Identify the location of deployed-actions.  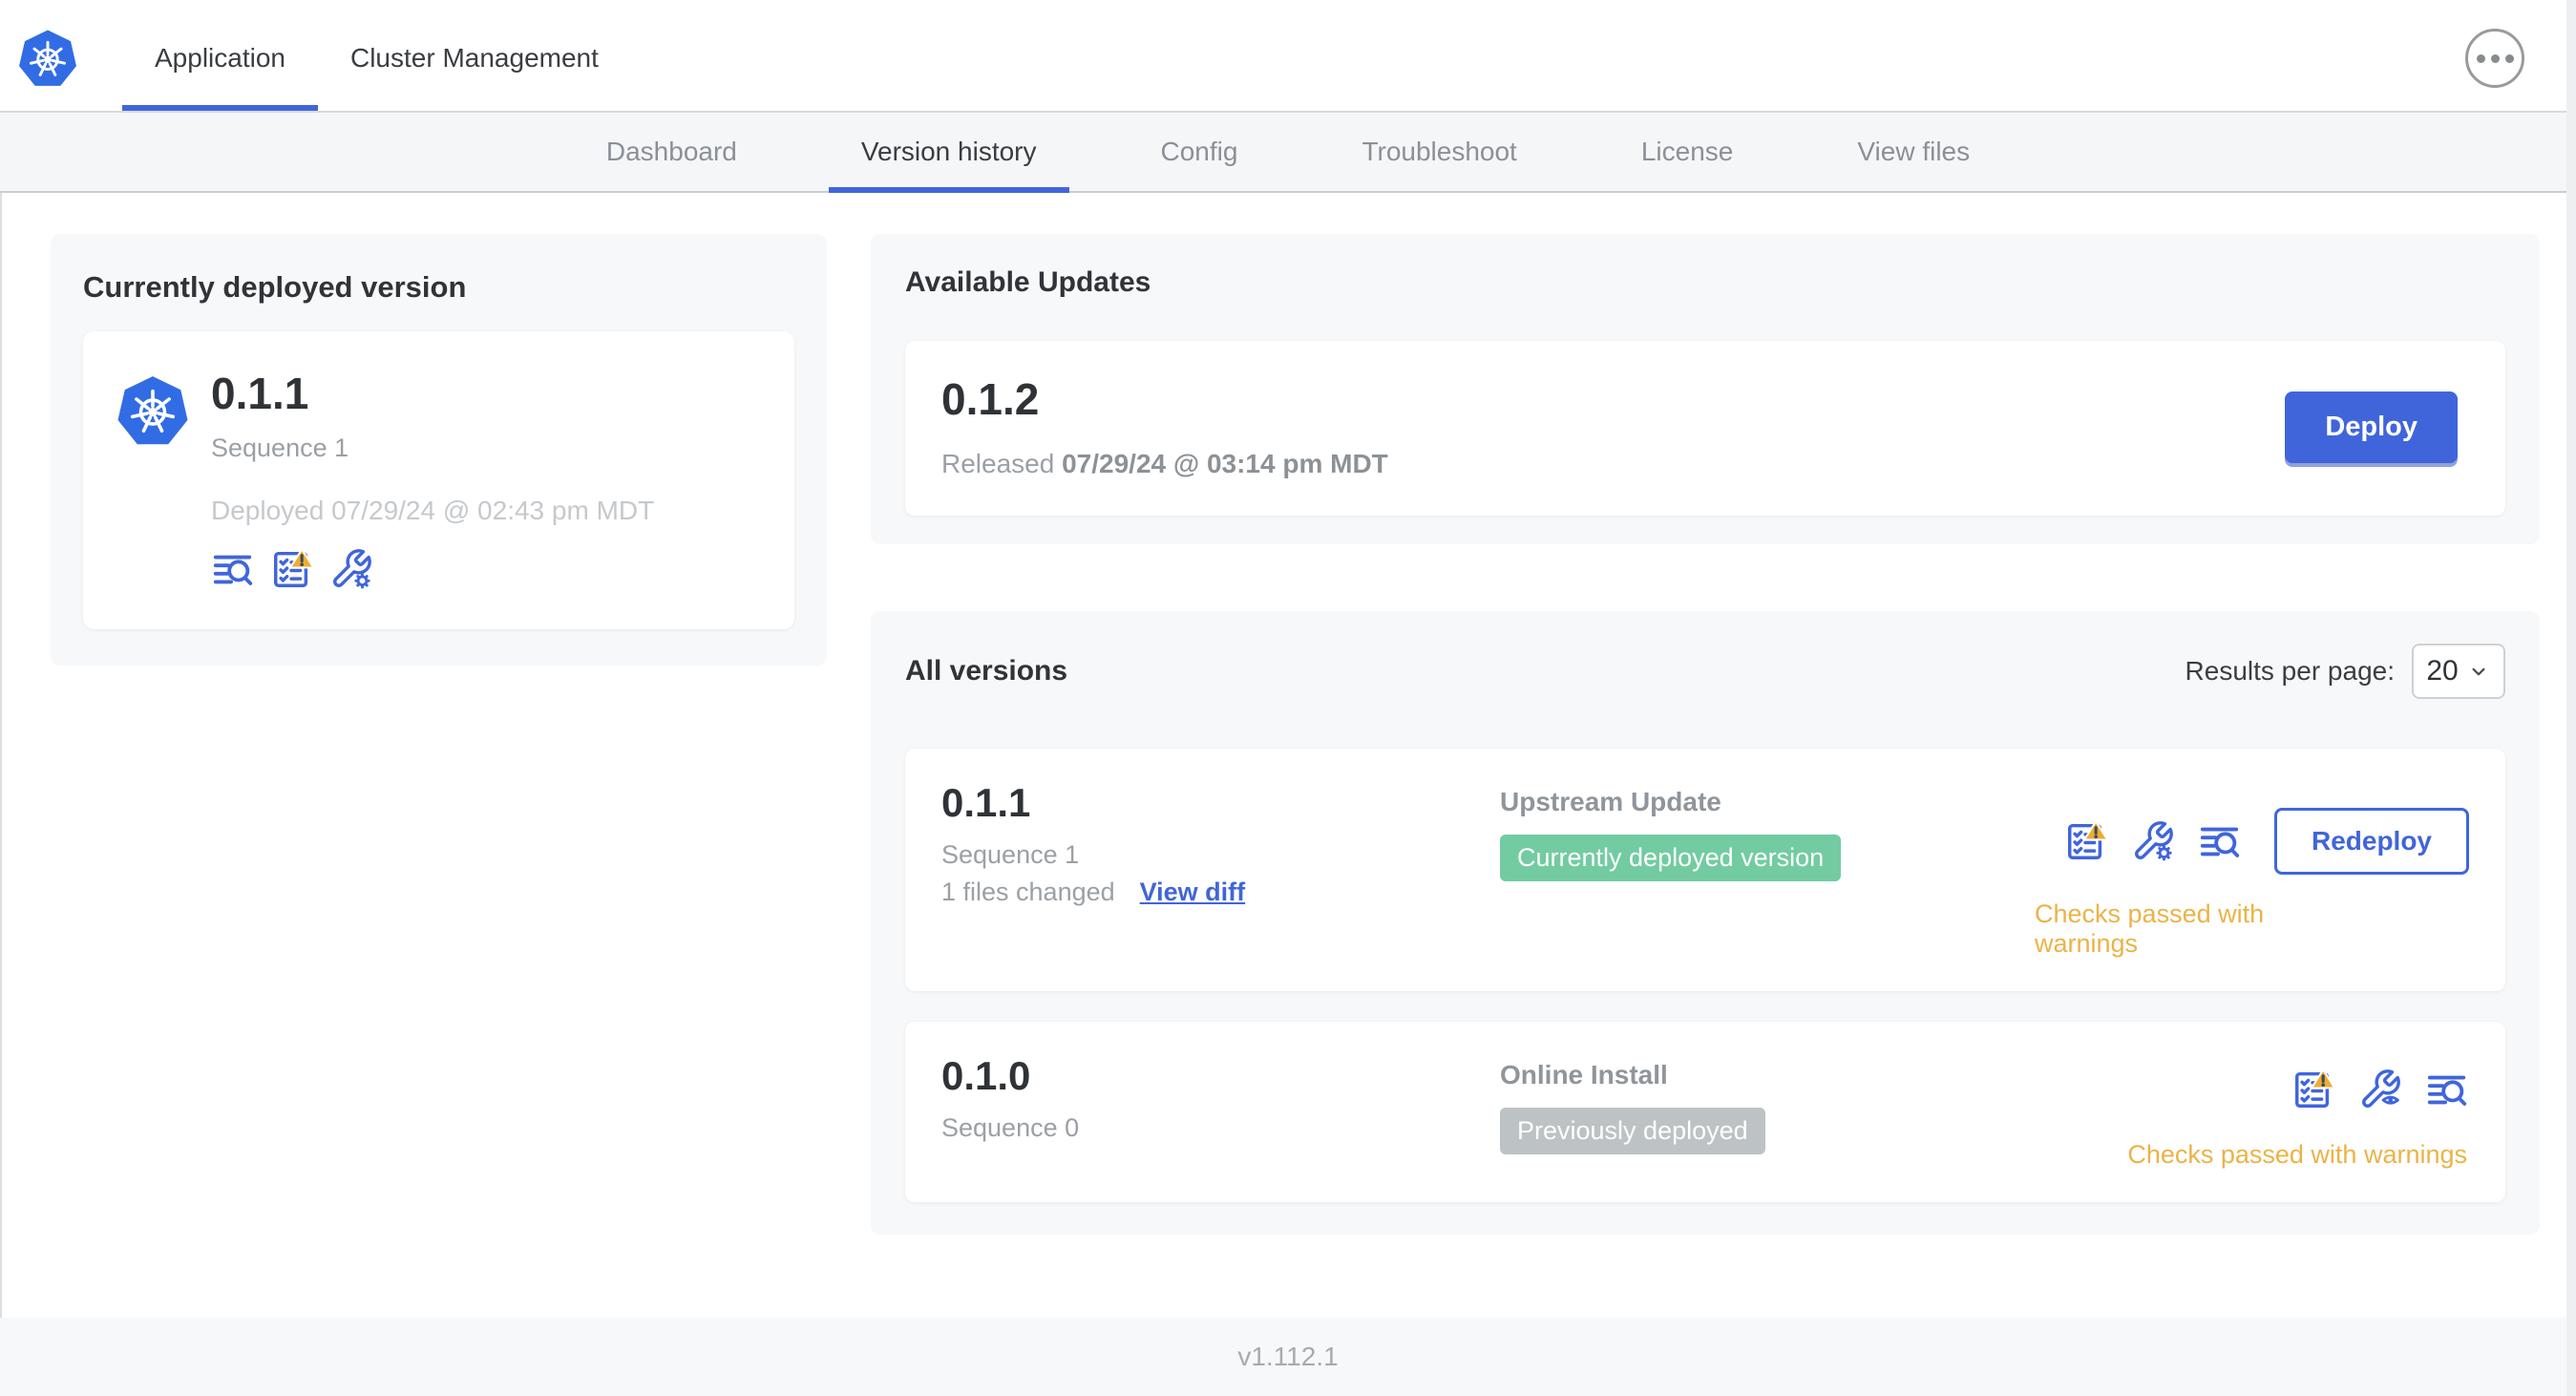
(432, 569).